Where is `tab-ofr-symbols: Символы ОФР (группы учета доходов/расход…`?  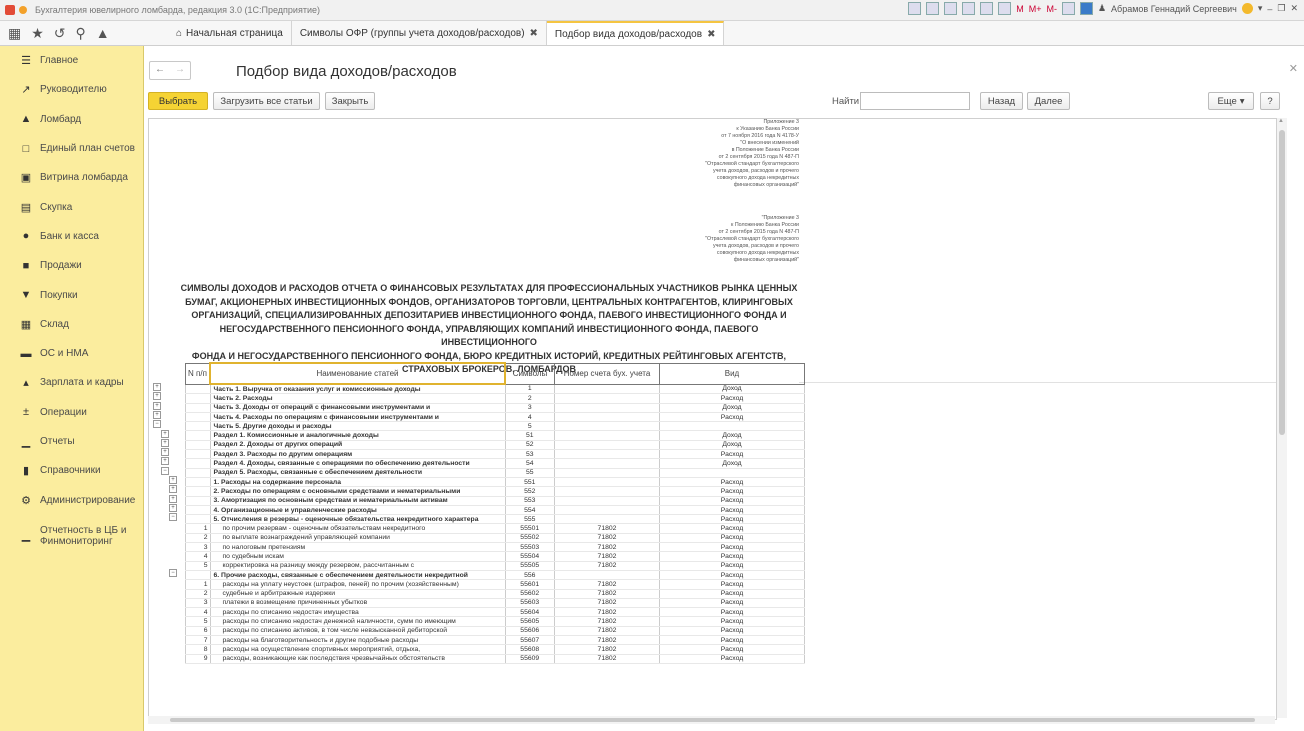 tab-ofr-symbols: Символы ОФР (группы учета доходов/расход… is located at coordinates (419, 33).